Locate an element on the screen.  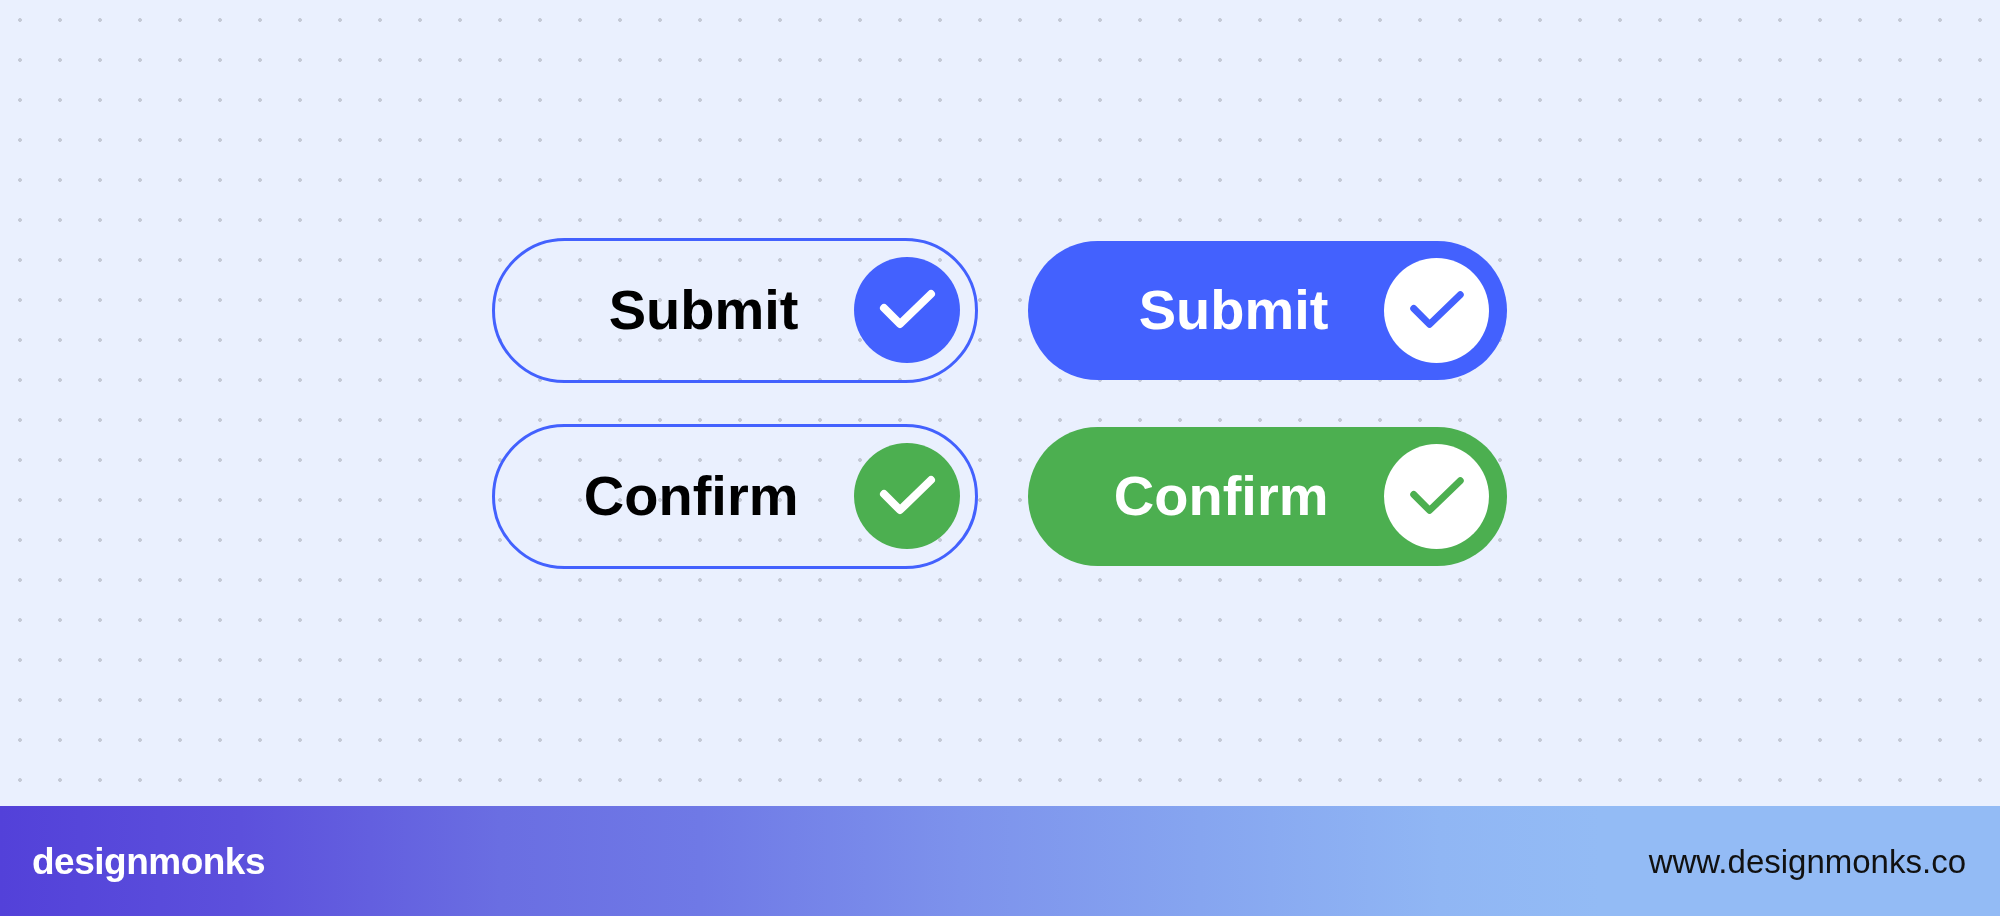
website-address: www.designmonks.co is located at coordinates (1807, 861).